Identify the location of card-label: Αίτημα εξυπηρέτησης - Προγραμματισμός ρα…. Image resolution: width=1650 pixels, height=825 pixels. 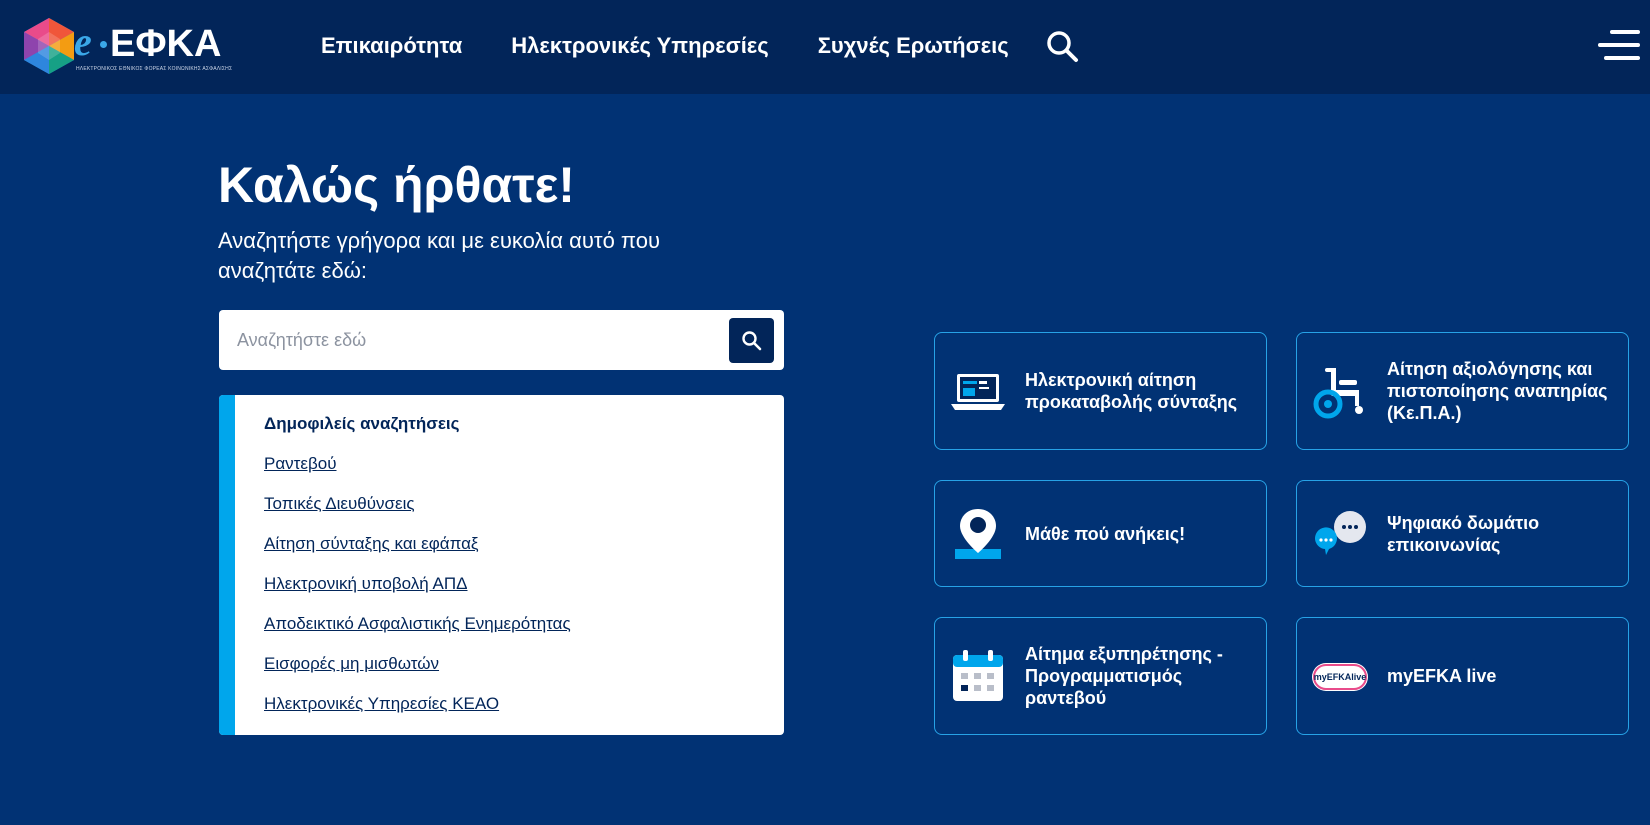
(1124, 676).